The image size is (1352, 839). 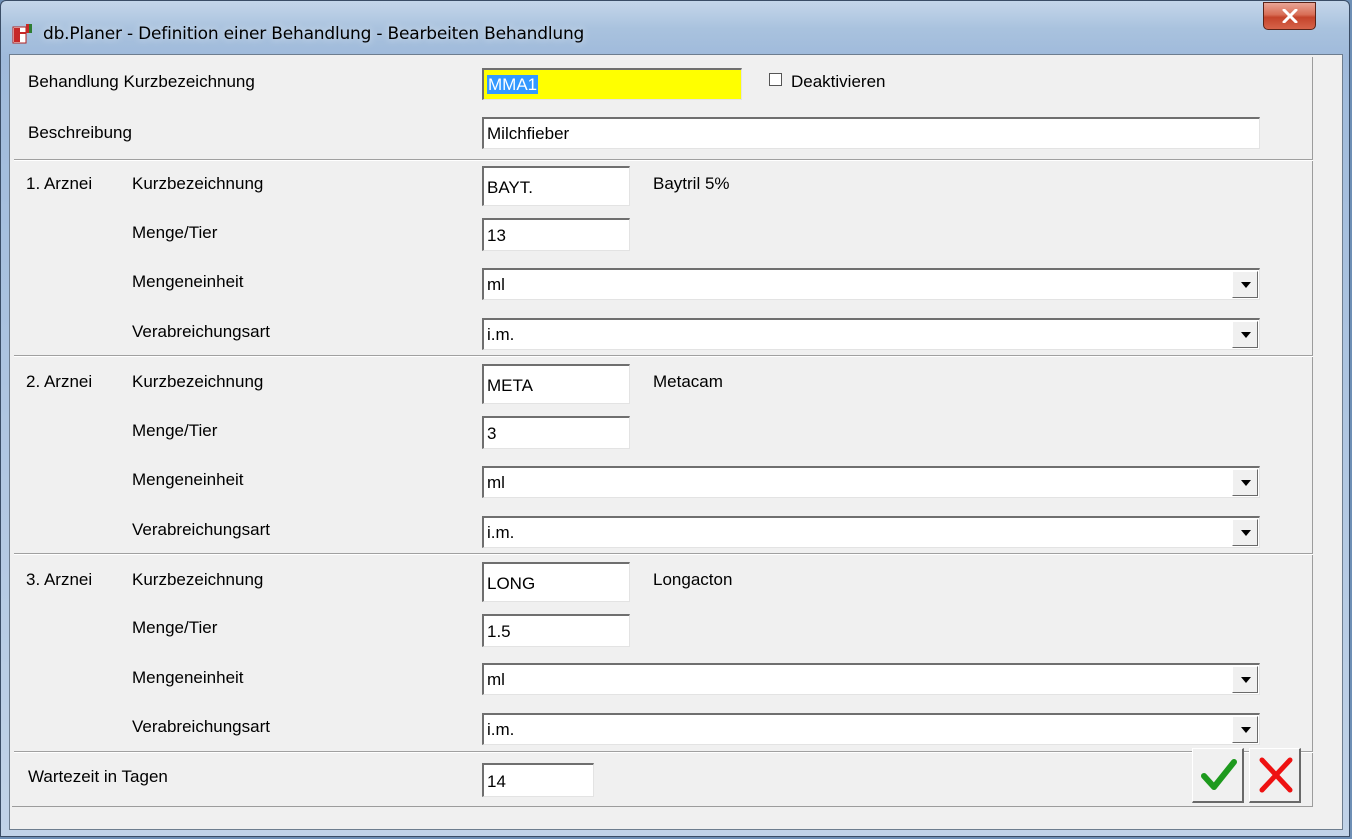 I want to click on arznei-3-art-dropdown: i.m., so click(x=871, y=729).